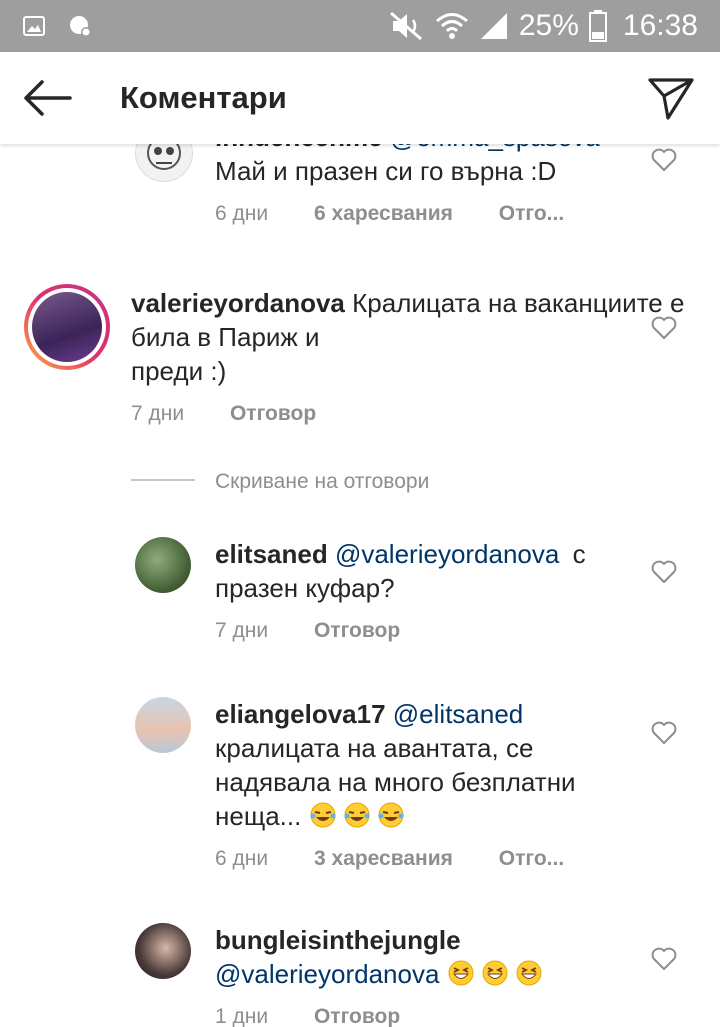  What do you see at coordinates (164, 157) in the screenshot?
I see `skull-logo-icon` at bounding box center [164, 157].